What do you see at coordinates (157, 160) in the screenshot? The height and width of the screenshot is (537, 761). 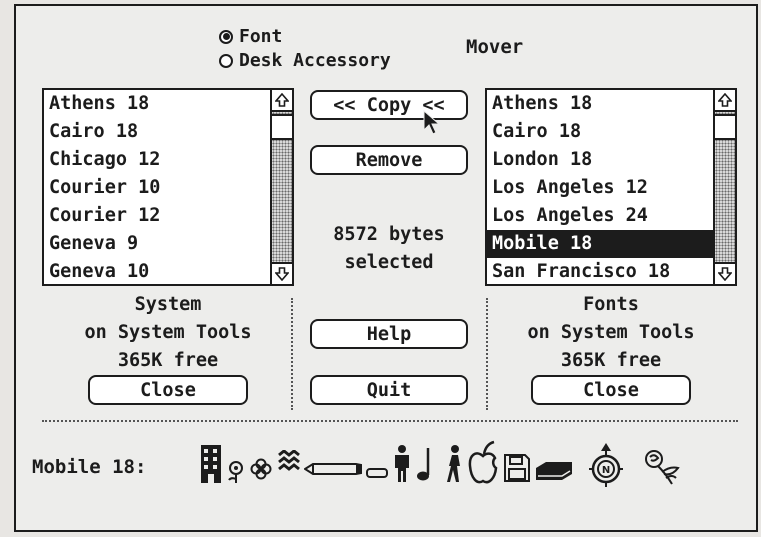 I see `left-list-item: Chicago 12` at bounding box center [157, 160].